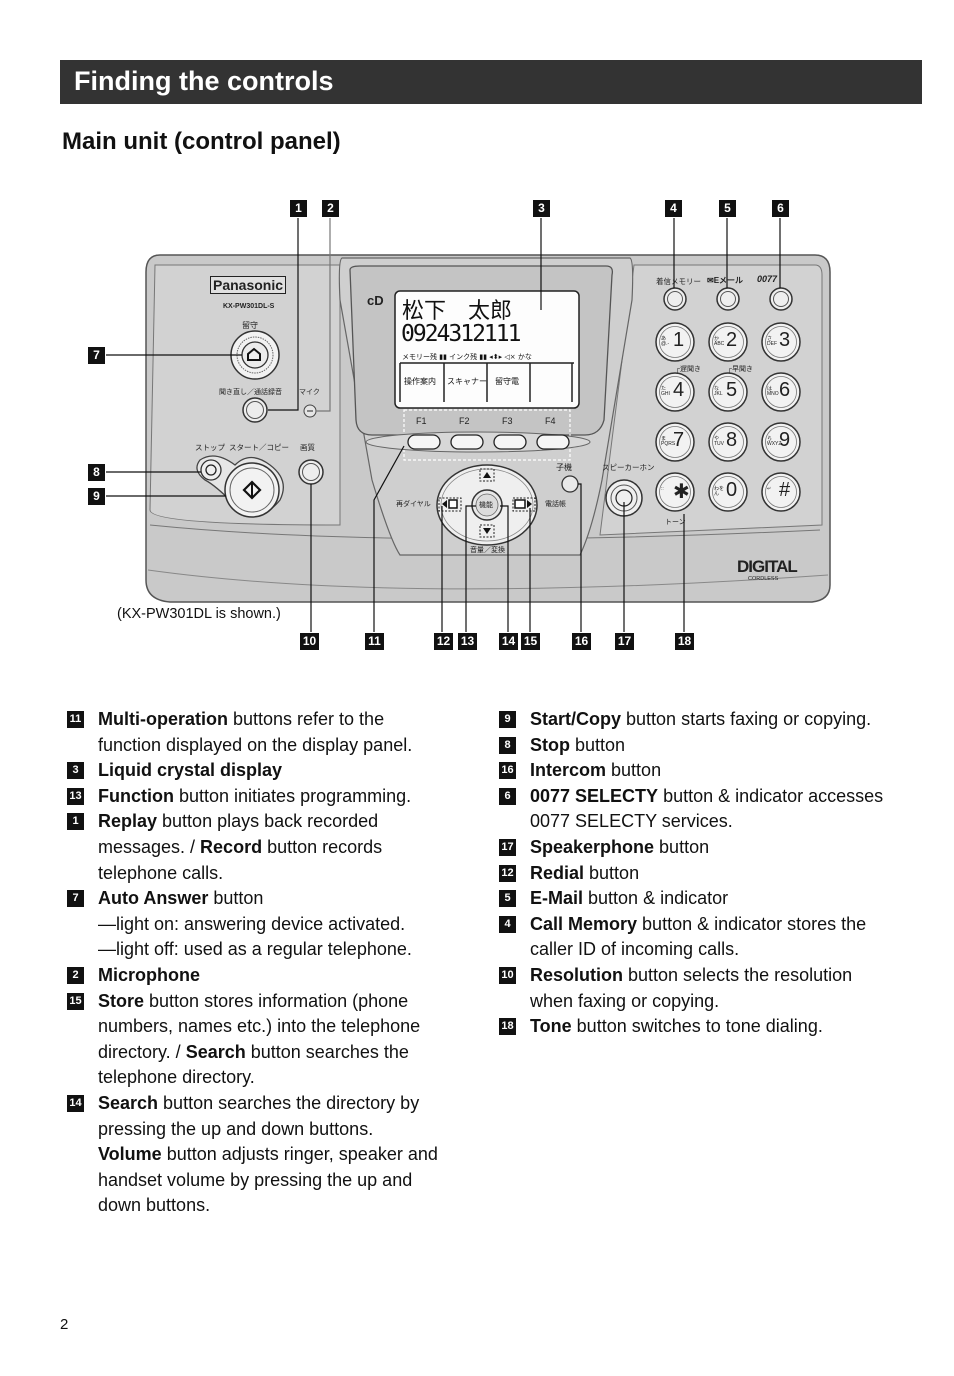  I want to click on redial-label: 再ダイヤル, so click(413, 504).